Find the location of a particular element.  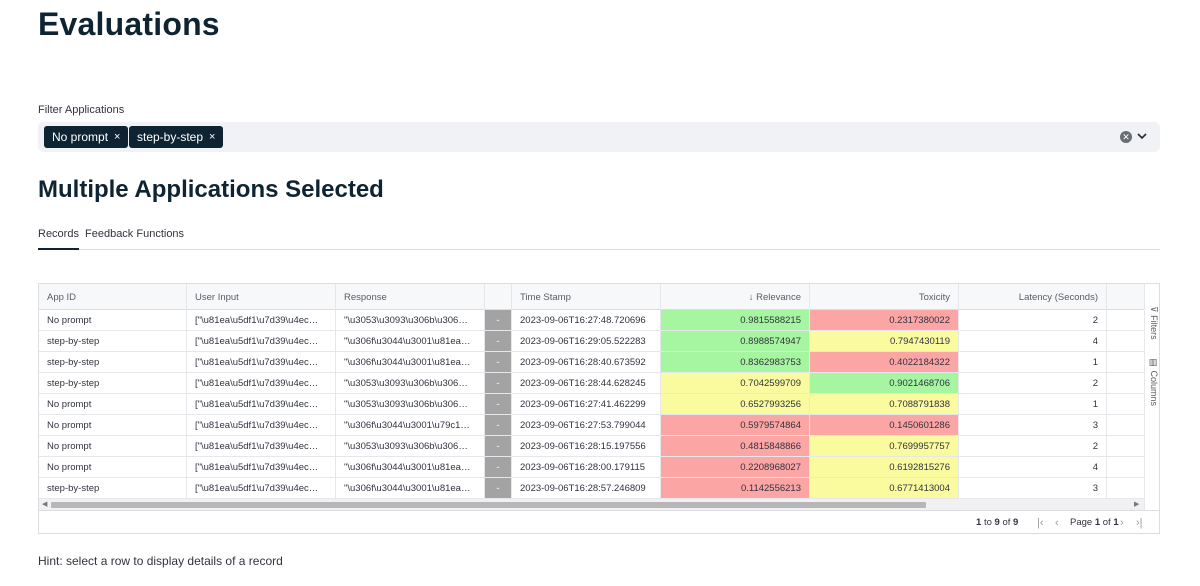

header-response: Response is located at coordinates (410, 297).